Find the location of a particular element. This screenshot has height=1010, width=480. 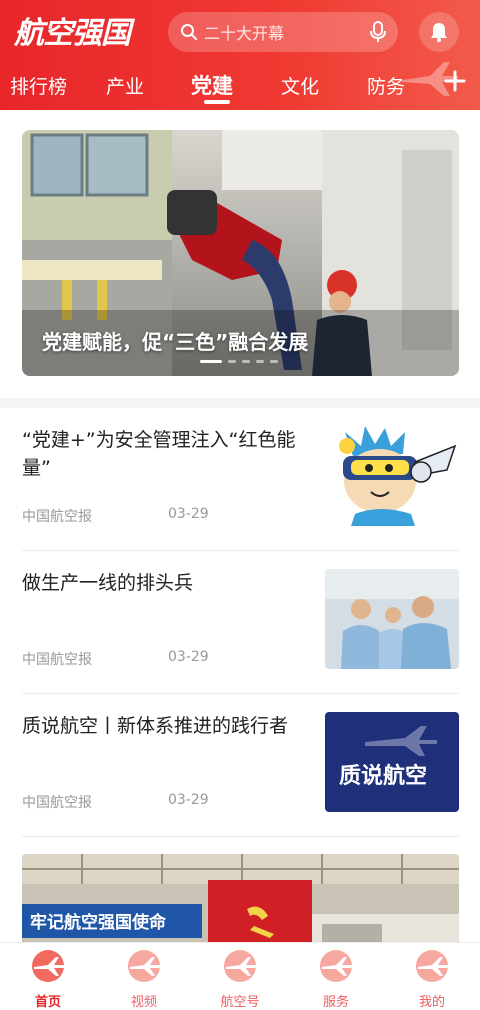

news-thumbnail: 质说航空 is located at coordinates (392, 762).